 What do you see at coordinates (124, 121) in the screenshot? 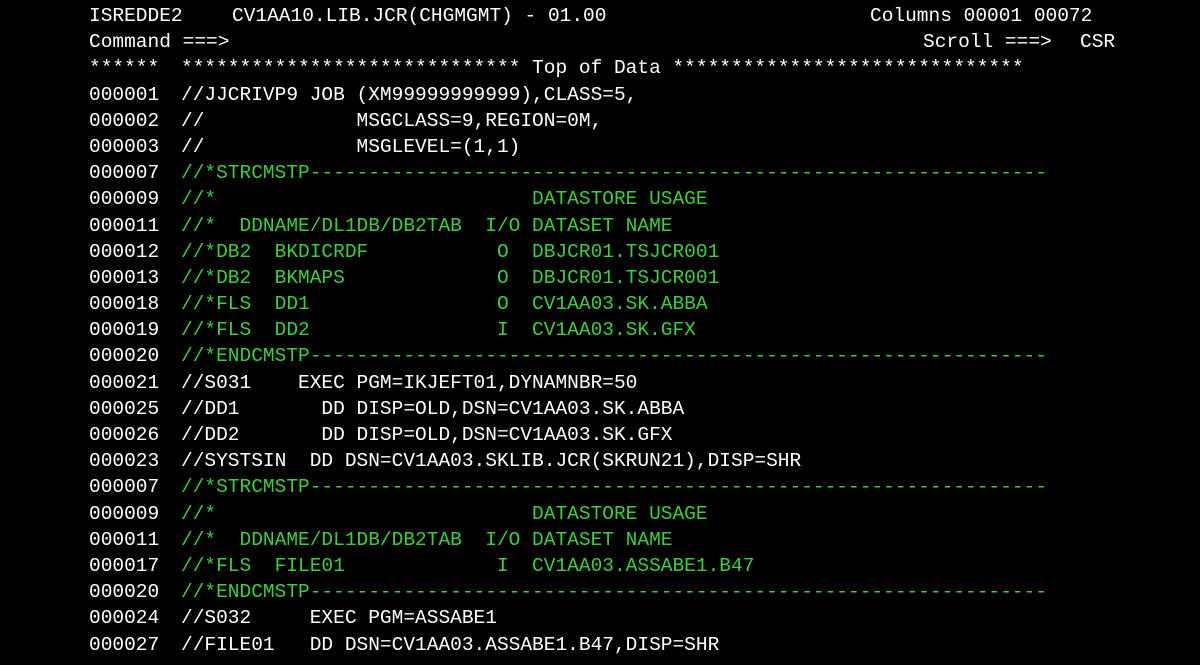
I see `line-number-field: 000002` at bounding box center [124, 121].